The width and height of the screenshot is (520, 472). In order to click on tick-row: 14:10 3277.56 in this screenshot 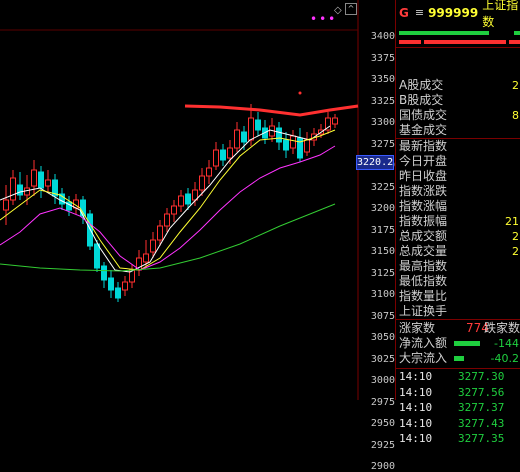, I will do `click(458, 393)`.